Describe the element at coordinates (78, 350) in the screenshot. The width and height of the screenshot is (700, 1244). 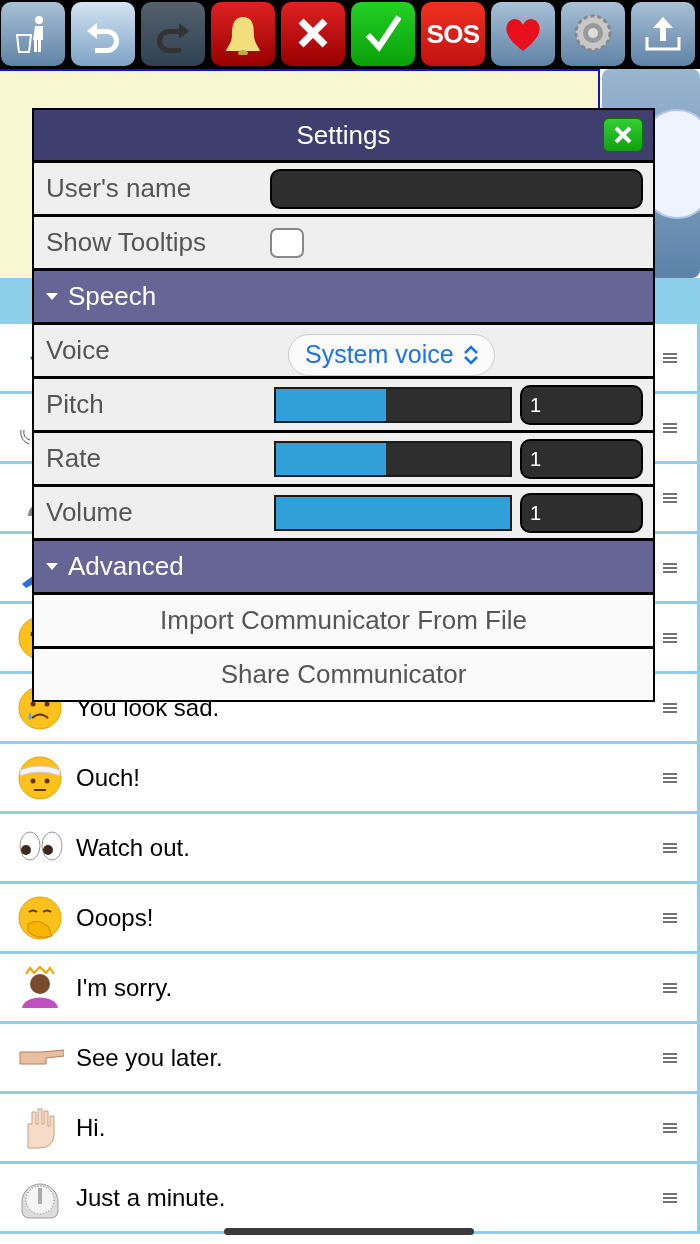
I see `setting-label: Voice` at that location.